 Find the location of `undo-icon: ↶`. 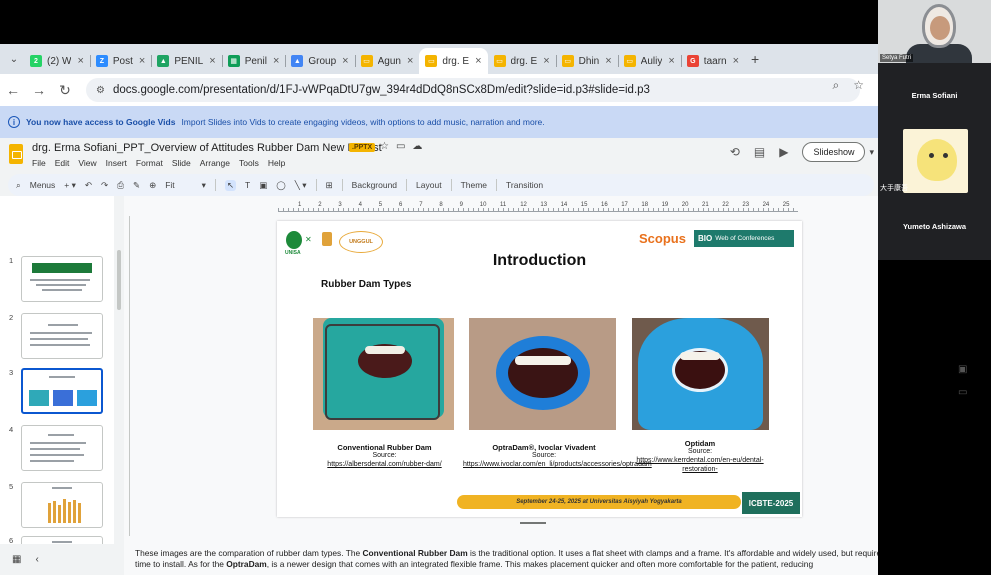

undo-icon: ↶ is located at coordinates (88, 185).